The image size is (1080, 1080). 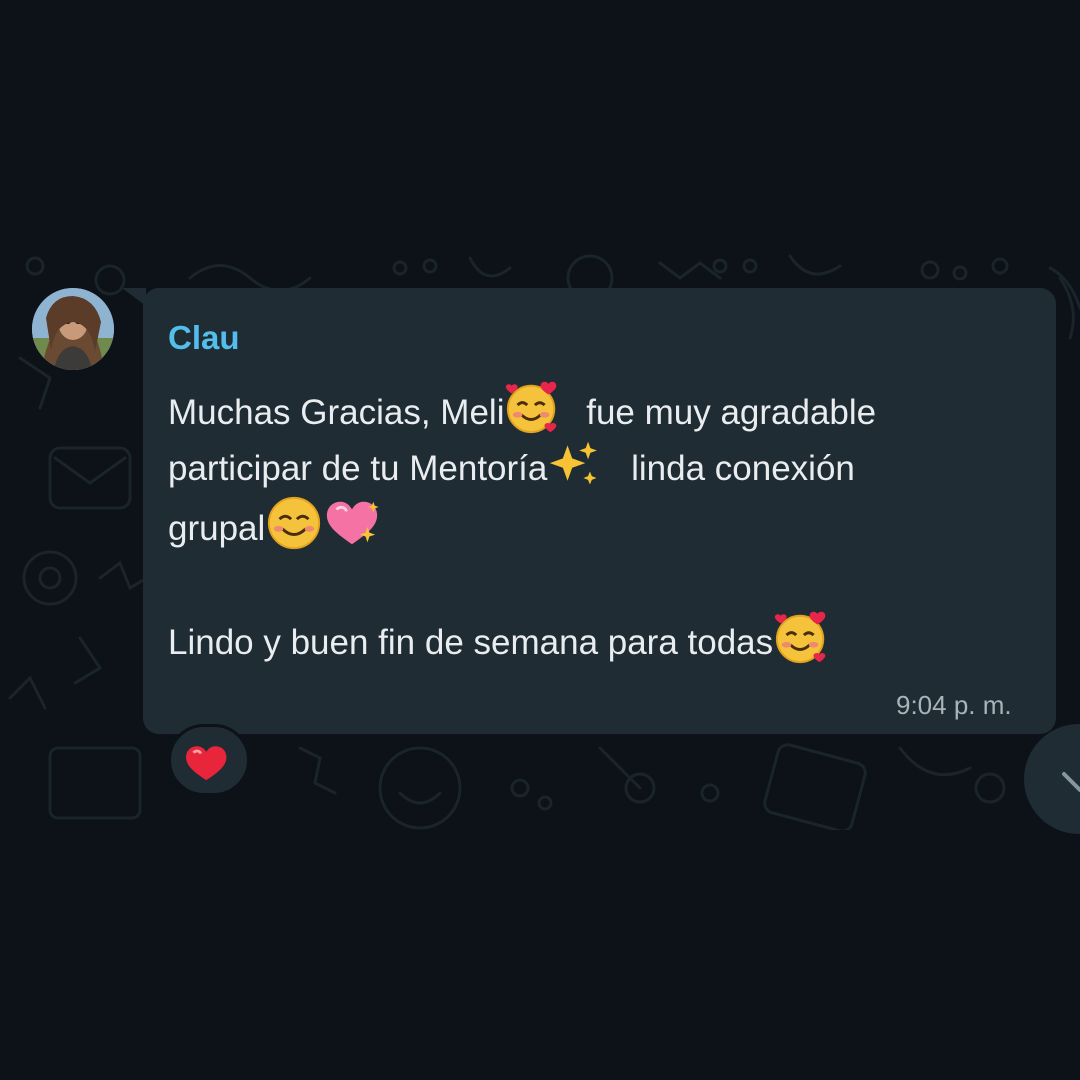 I want to click on message-text: grupal, so click(x=217, y=528).